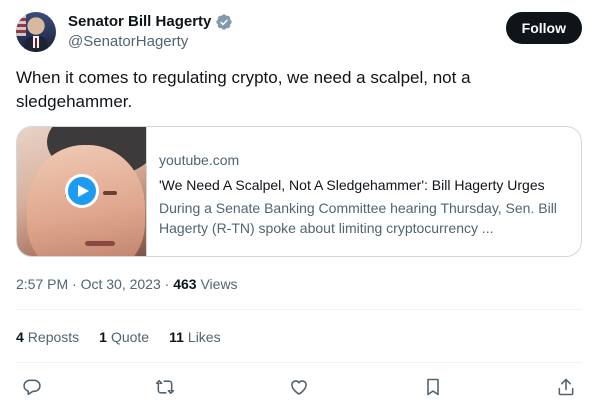  Describe the element at coordinates (176, 337) in the screenshot. I see `likes-count: 11` at that location.